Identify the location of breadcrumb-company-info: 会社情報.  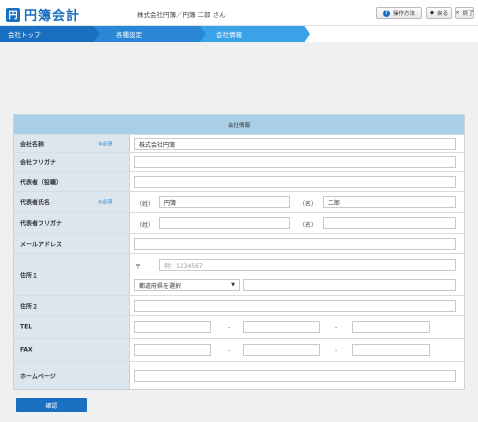
(255, 34).